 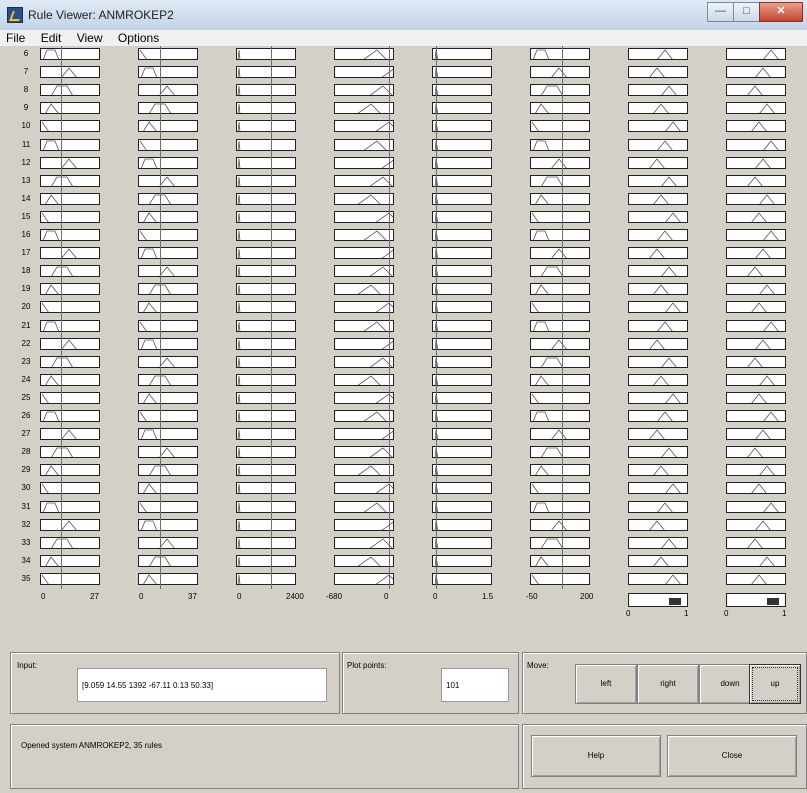 I want to click on menu-file: File, so click(x=15, y=38).